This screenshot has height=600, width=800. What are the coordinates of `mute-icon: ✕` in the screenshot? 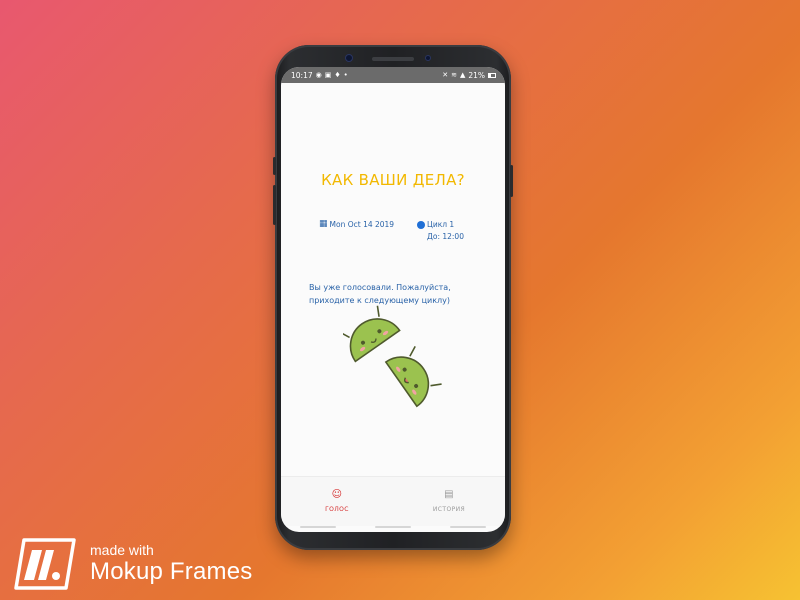 It's located at (445, 74).